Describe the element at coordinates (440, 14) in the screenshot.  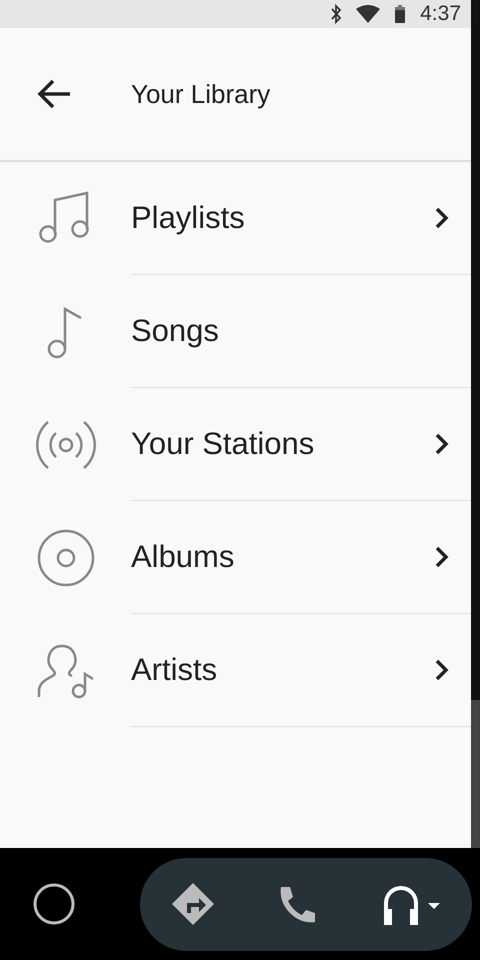
I see `status-time: 4:37` at that location.